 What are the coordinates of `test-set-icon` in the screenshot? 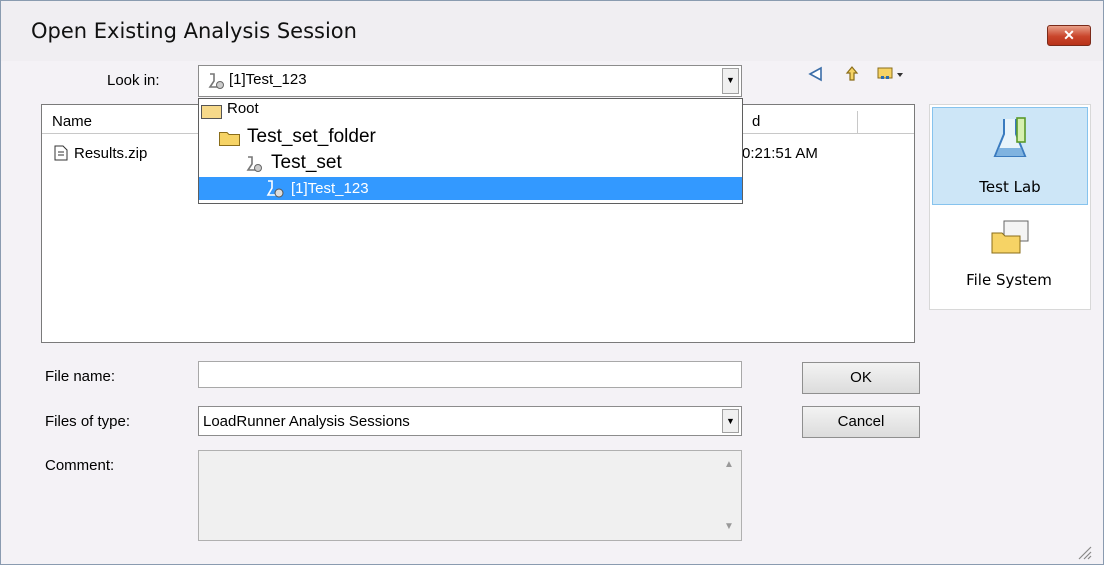 It's located at (254, 167).